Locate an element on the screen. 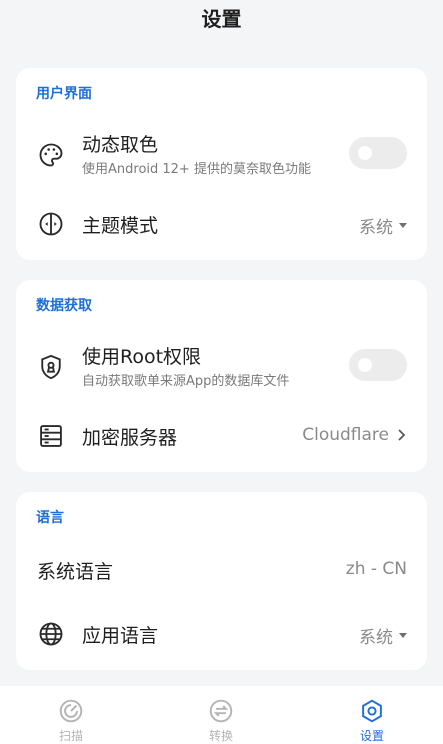 The width and height of the screenshot is (443, 744). dynamic-color-title: 动态取色 is located at coordinates (120, 145).